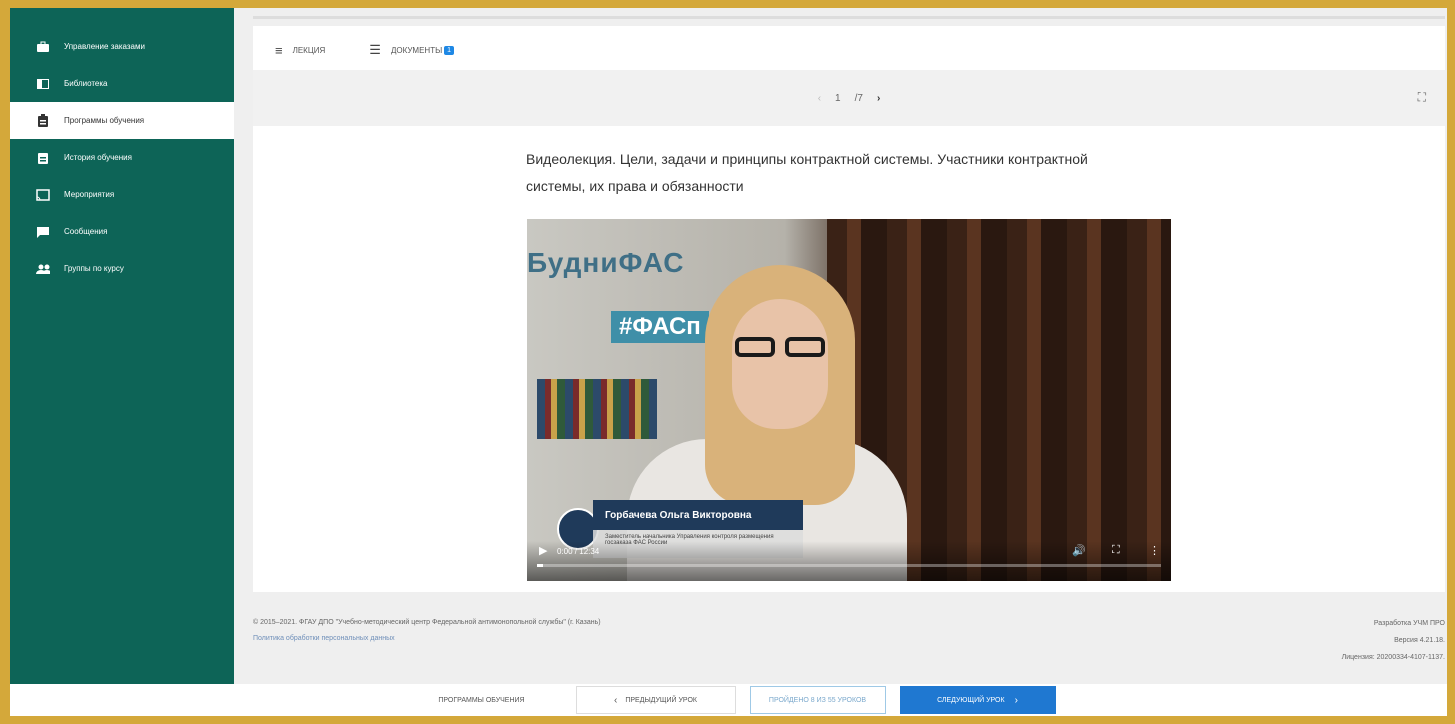 This screenshot has height=724, width=1455. Describe the element at coordinates (104, 120) in the screenshot. I see `sidebar-item-label: Программы обучения` at that location.